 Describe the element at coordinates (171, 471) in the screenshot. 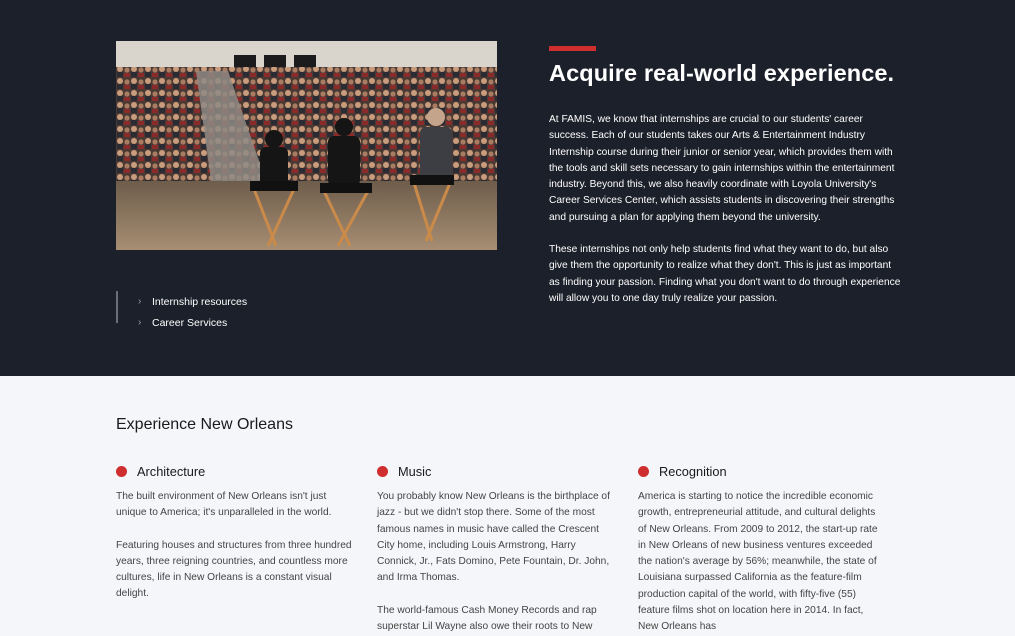

I see `column-heading-text: Architecture` at that location.